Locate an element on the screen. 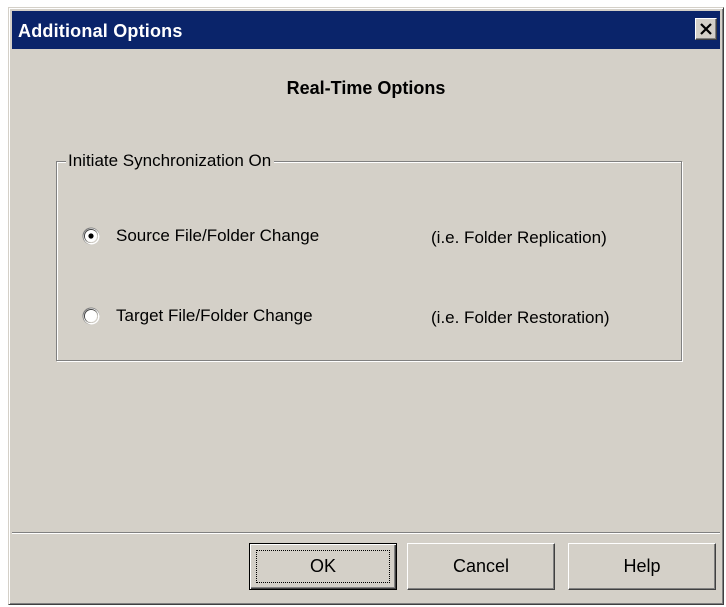 Image resolution: width=726 pixels, height=607 pixels. close-icon is located at coordinates (706, 29).